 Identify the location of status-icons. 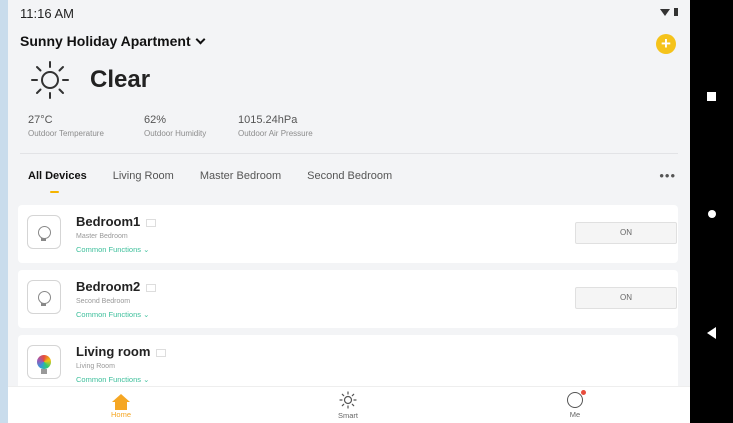
(669, 12).